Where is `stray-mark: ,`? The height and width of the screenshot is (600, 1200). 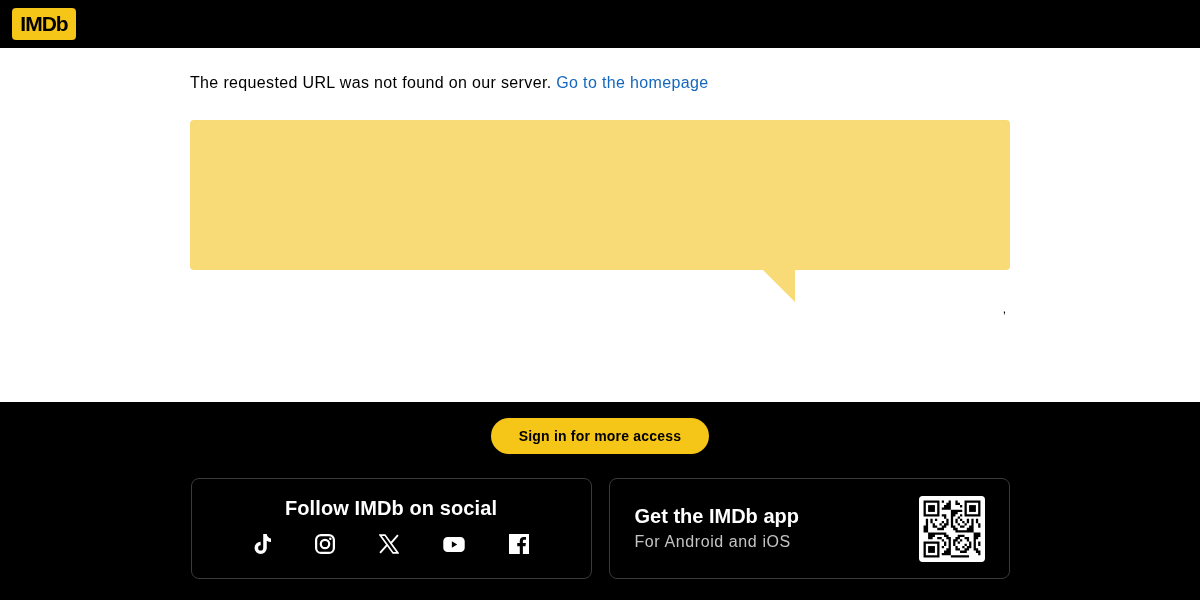 stray-mark: , is located at coordinates (1004, 309).